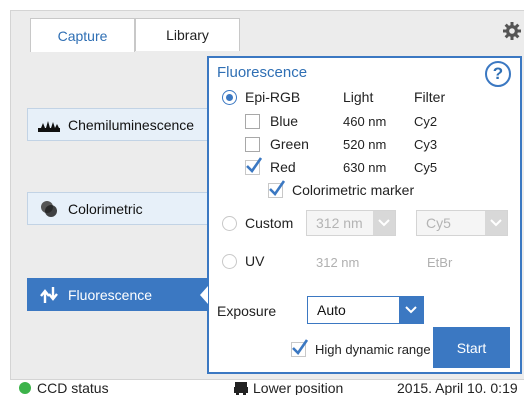 Image resolution: width=524 pixels, height=395 pixels. What do you see at coordinates (358, 97) in the screenshot?
I see `light-column-header: Light` at bounding box center [358, 97].